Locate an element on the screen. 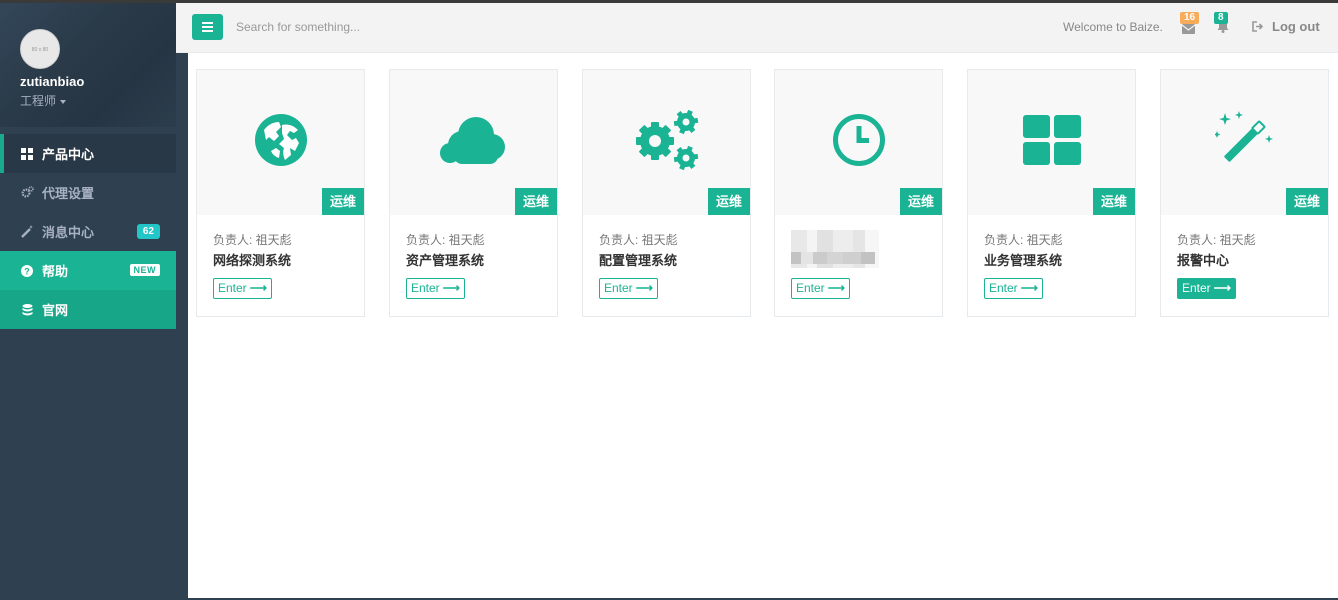 Image resolution: width=1338 pixels, height=600 pixels. logout-label: Log out is located at coordinates (1296, 26).